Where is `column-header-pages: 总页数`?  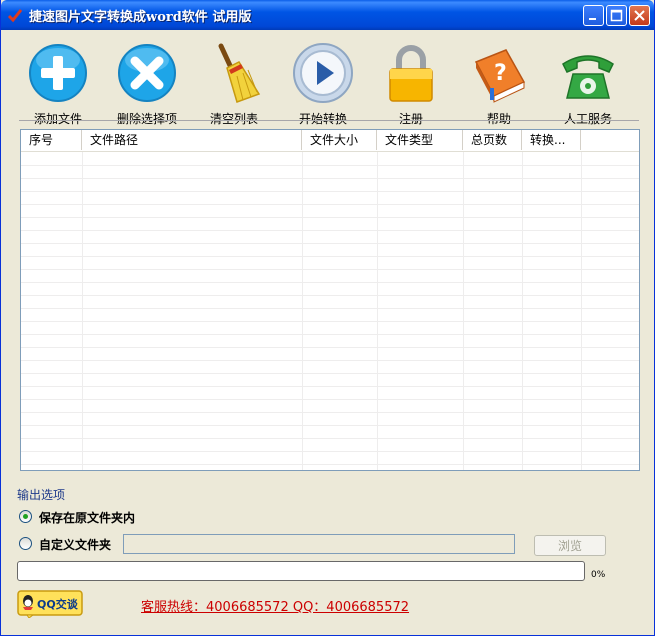 column-header-pages: 总页数 is located at coordinates (492, 140).